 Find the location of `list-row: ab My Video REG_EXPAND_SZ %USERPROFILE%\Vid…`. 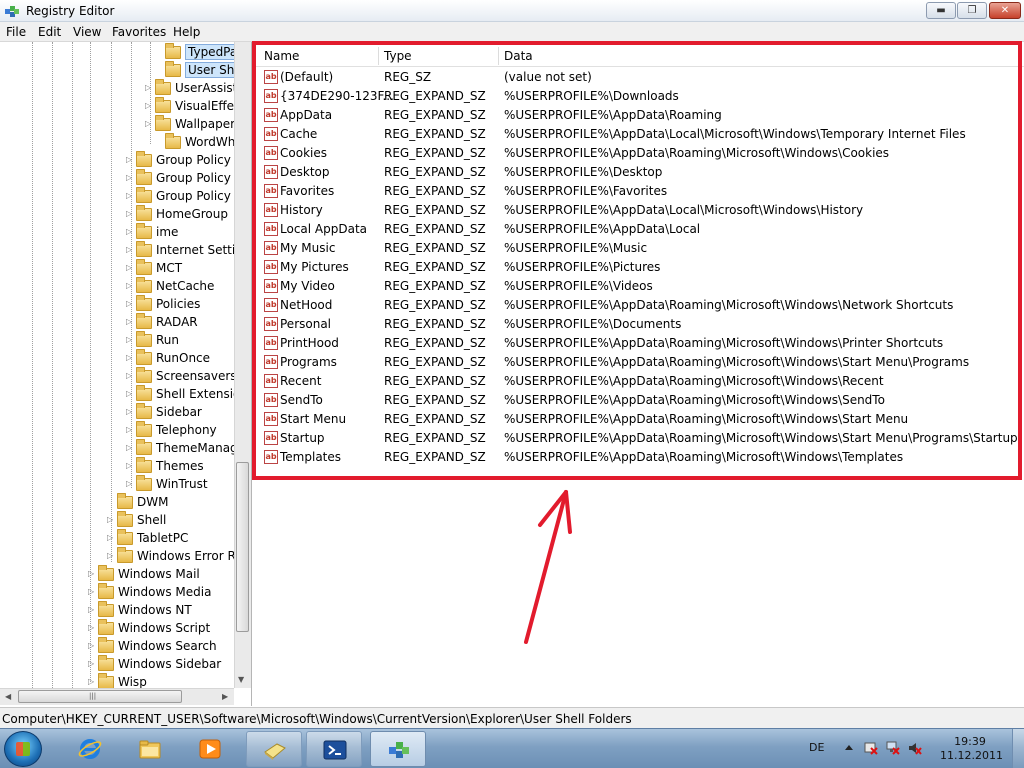

list-row: ab My Video REG_EXPAND_SZ %USERPROFILE%\Vid… is located at coordinates (640, 286).